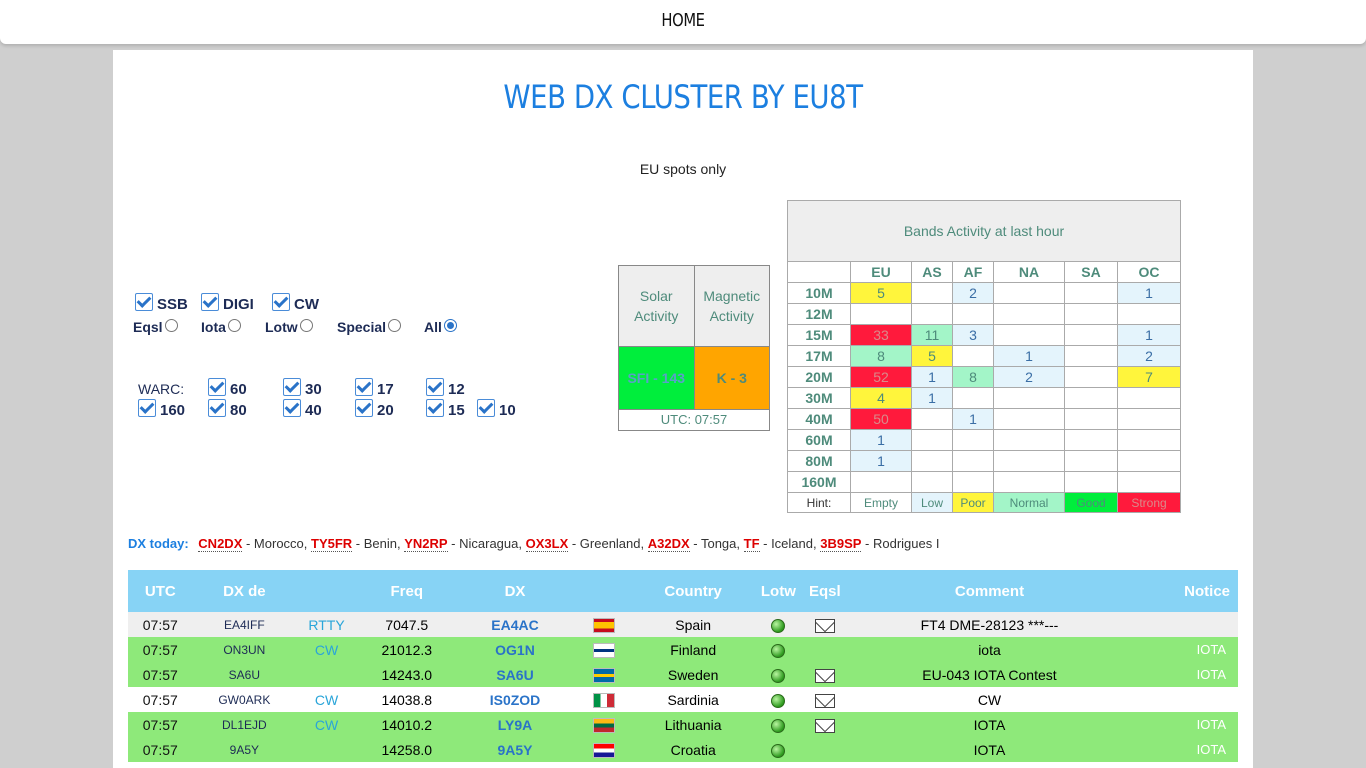  I want to click on band-activity-cell: 3, so click(973, 335).